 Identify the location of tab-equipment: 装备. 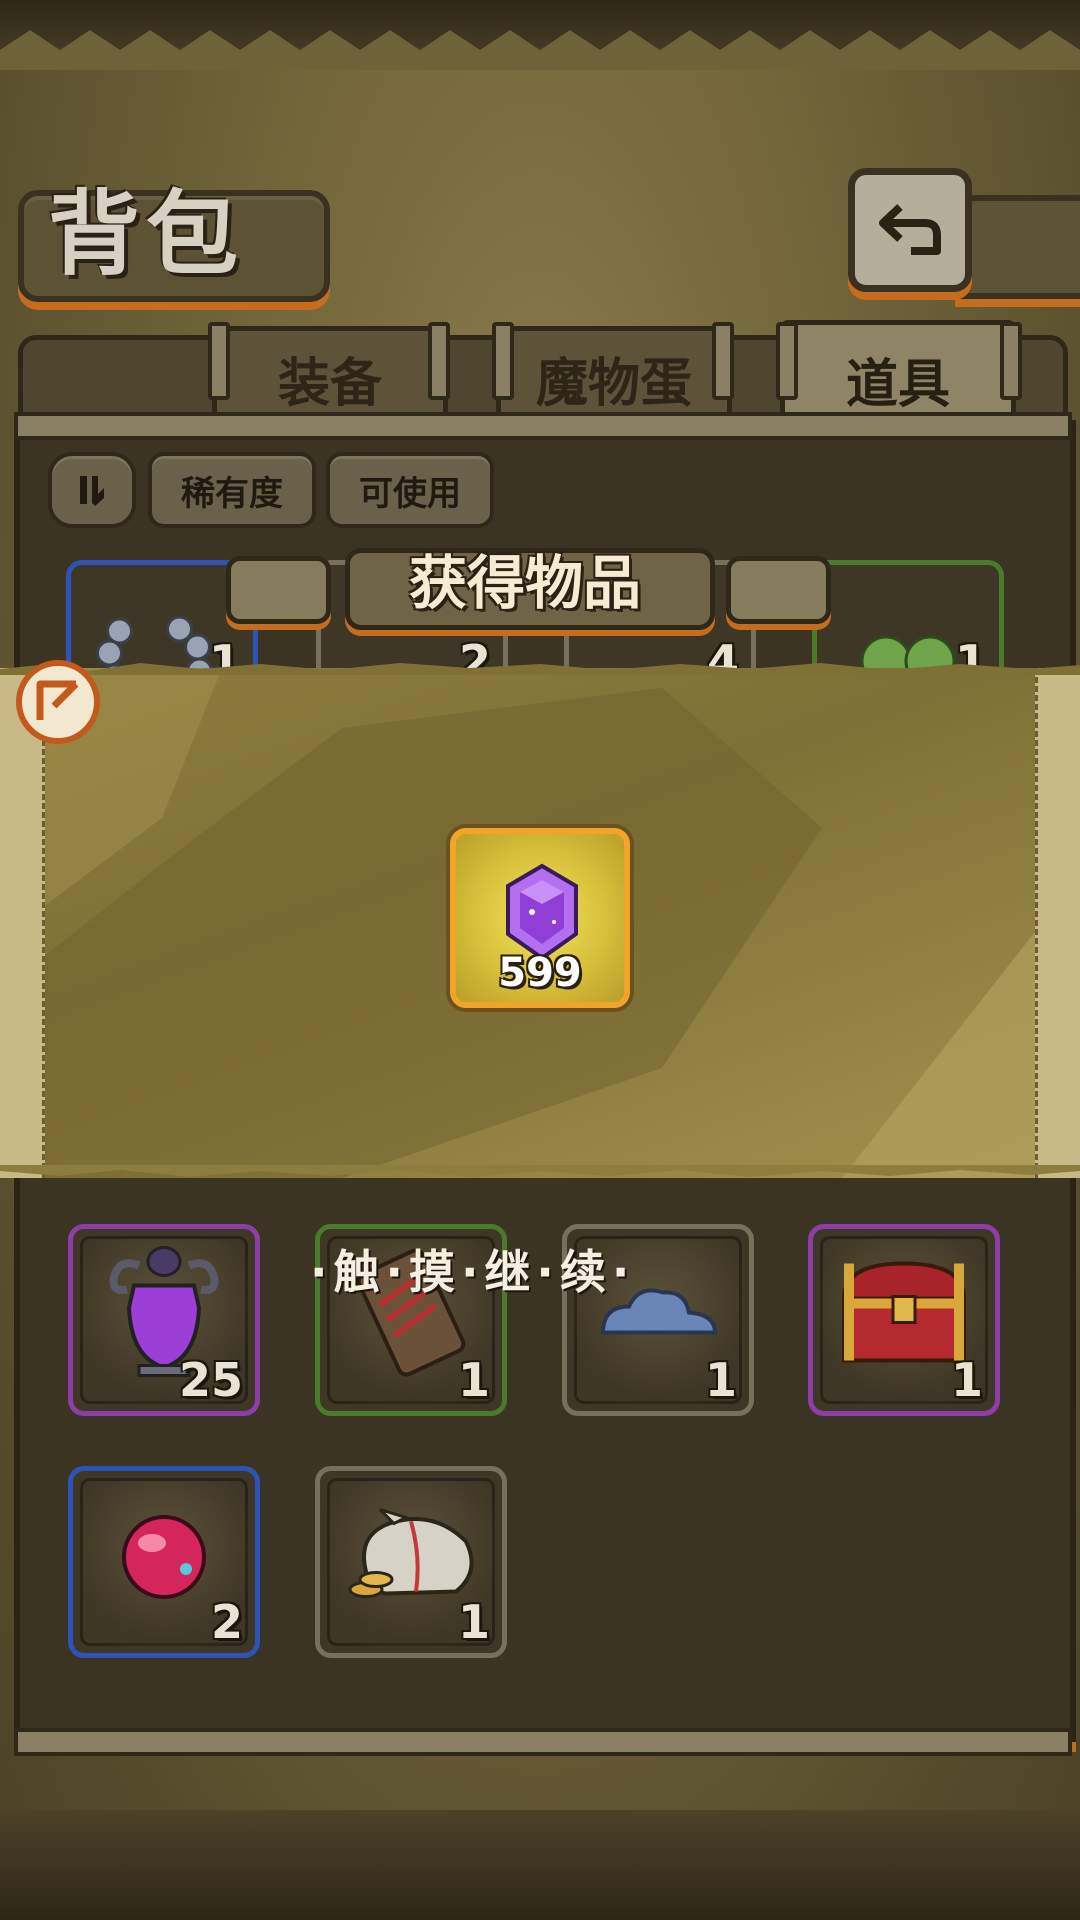
(330, 376).